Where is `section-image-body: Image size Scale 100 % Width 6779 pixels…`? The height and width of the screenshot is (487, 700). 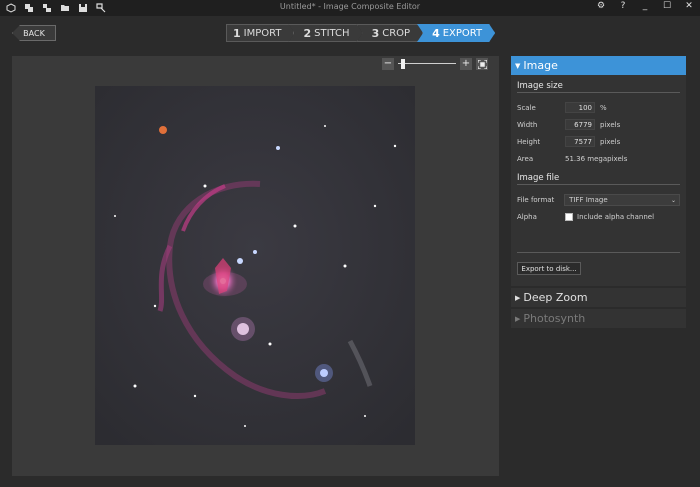 section-image-body: Image size Scale 100 % Width 6779 pixels… is located at coordinates (598, 180).